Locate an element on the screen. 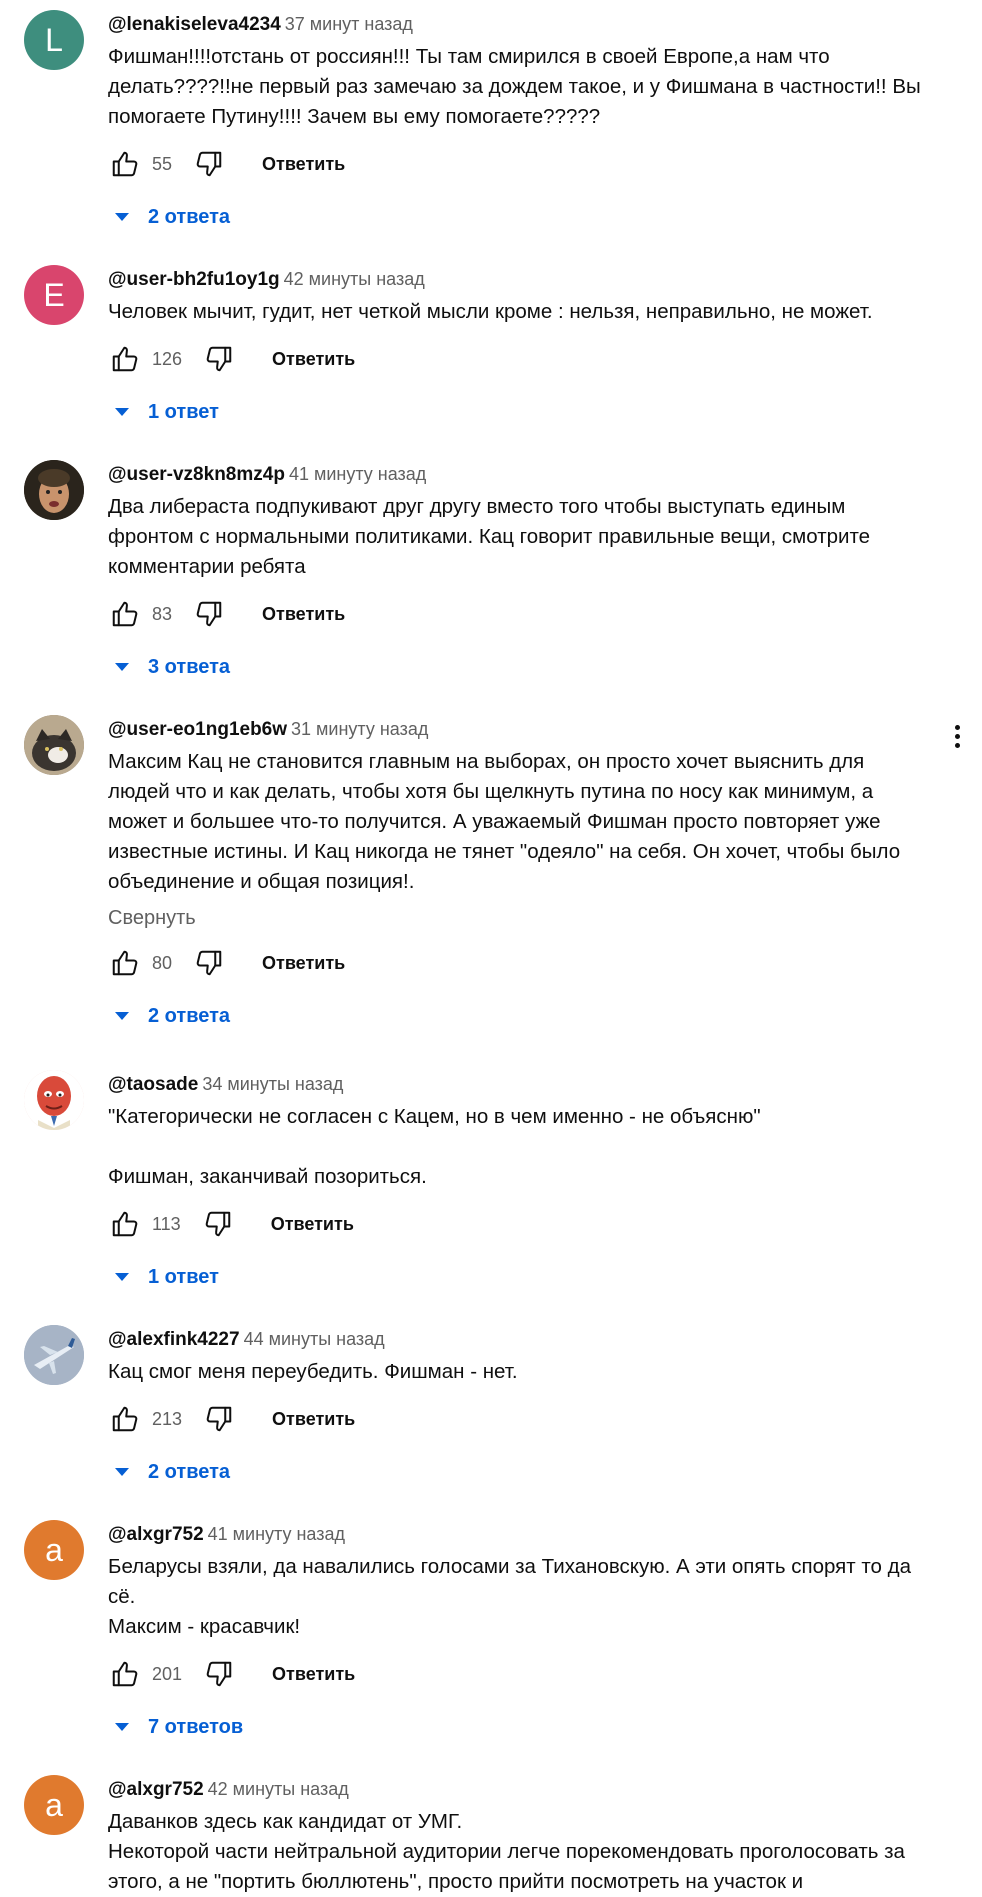 This screenshot has width=982, height=1897. comment-text: Кац смог меня переубедить. Фишман - нет. is located at coordinates (313, 1371).